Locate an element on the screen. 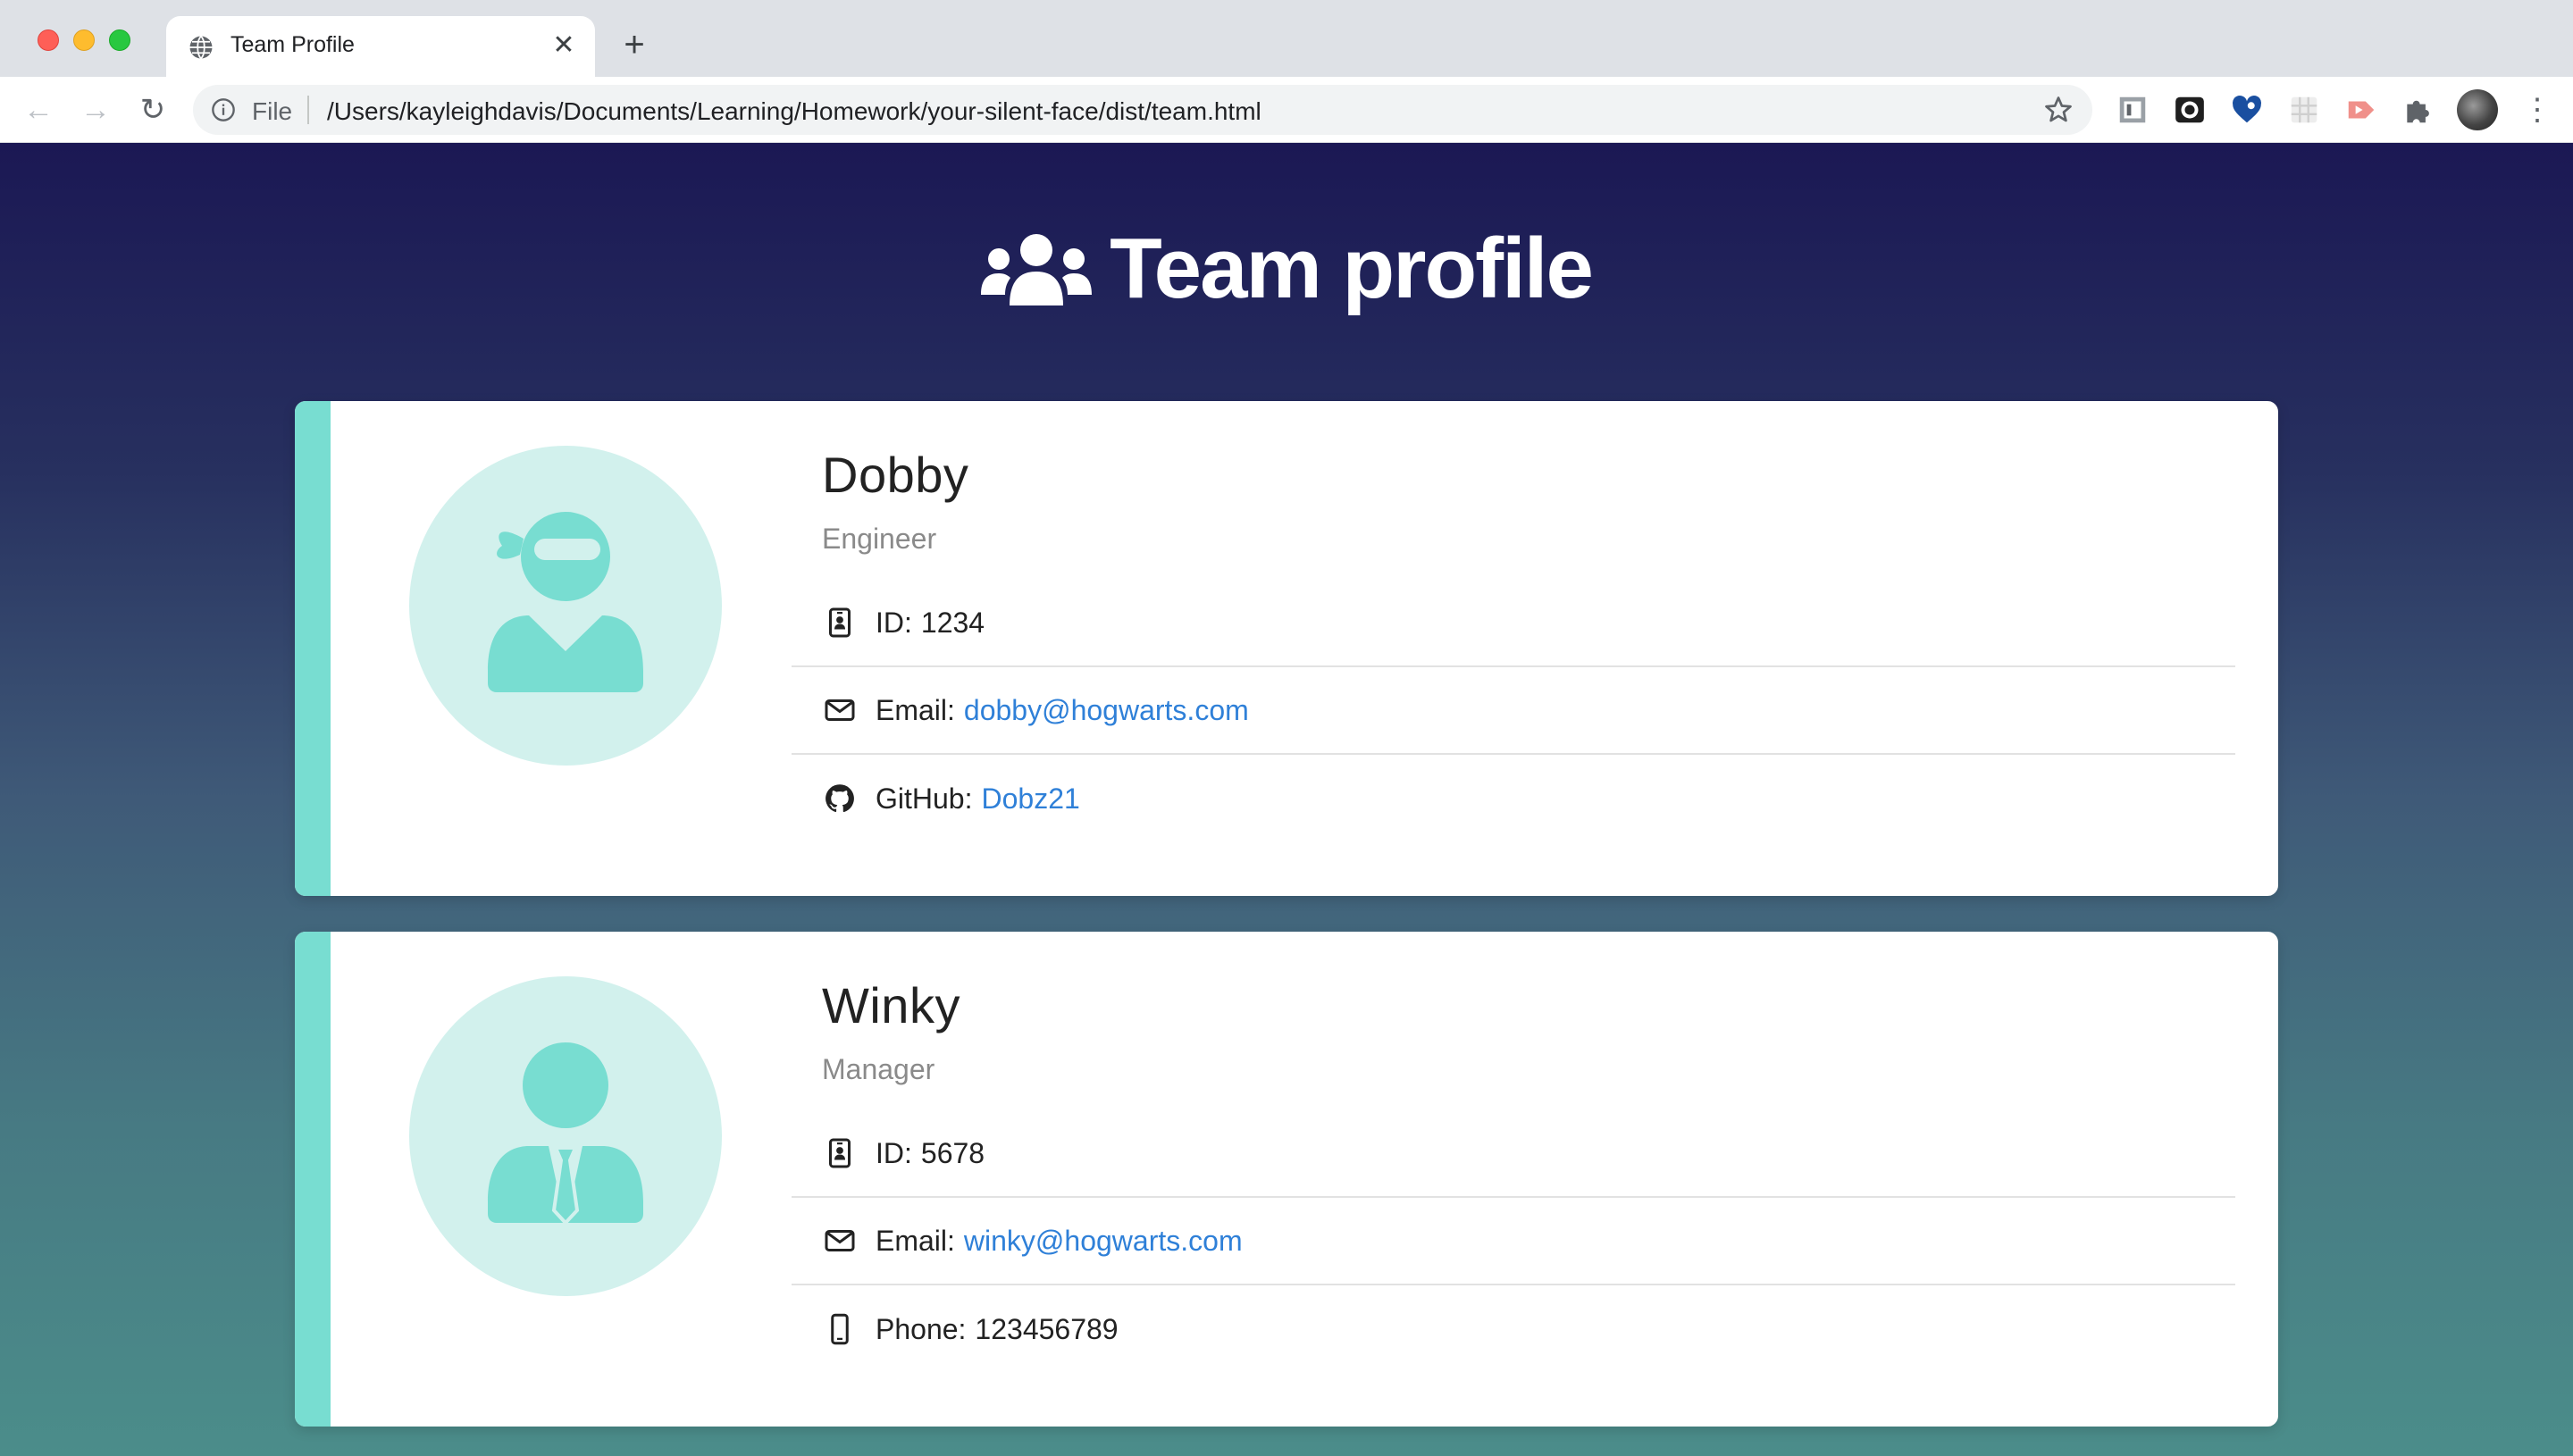 This screenshot has width=2573, height=1456. id-row: ID: 5678 is located at coordinates (1513, 1154).